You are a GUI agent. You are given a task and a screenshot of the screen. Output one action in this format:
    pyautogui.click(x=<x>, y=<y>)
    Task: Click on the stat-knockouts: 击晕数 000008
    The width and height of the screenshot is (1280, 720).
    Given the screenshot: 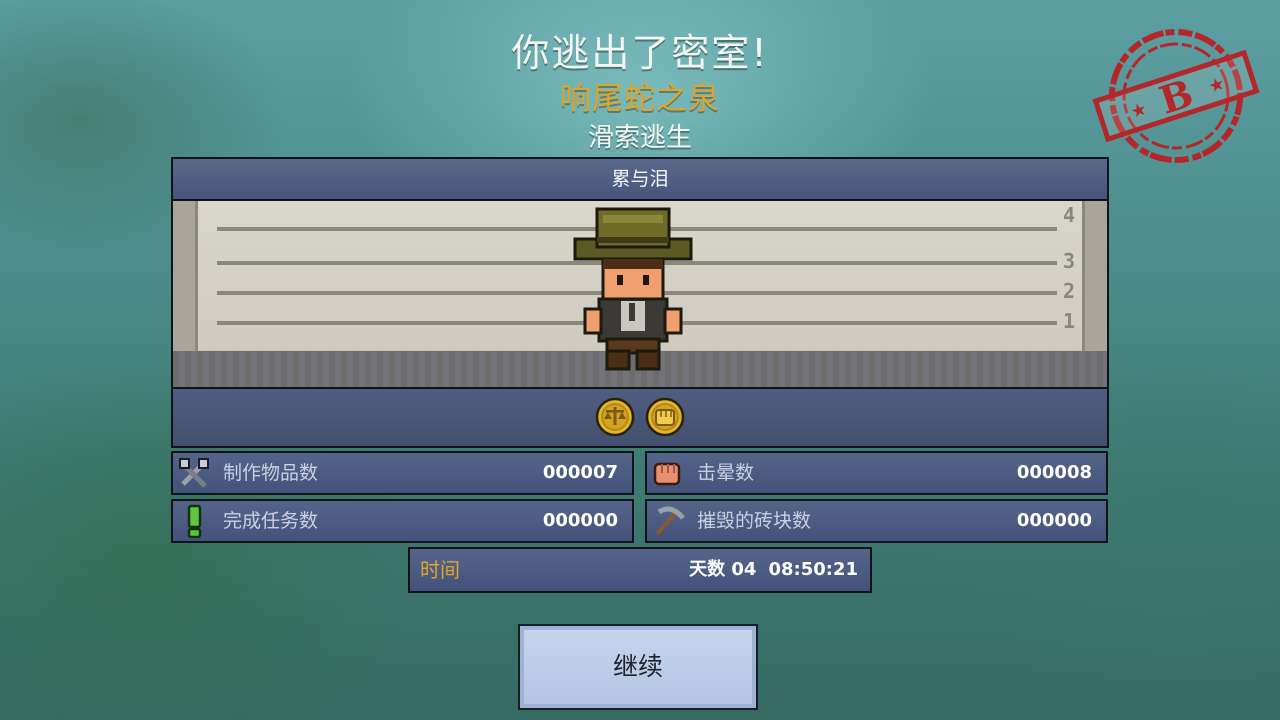 What is the action you would take?
    pyautogui.click(x=876, y=473)
    